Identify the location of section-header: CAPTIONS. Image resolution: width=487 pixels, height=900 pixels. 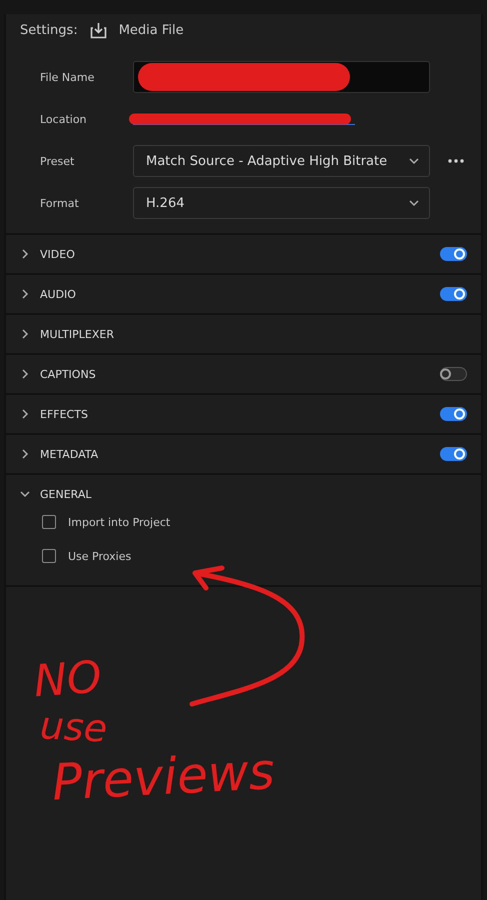
(225, 374).